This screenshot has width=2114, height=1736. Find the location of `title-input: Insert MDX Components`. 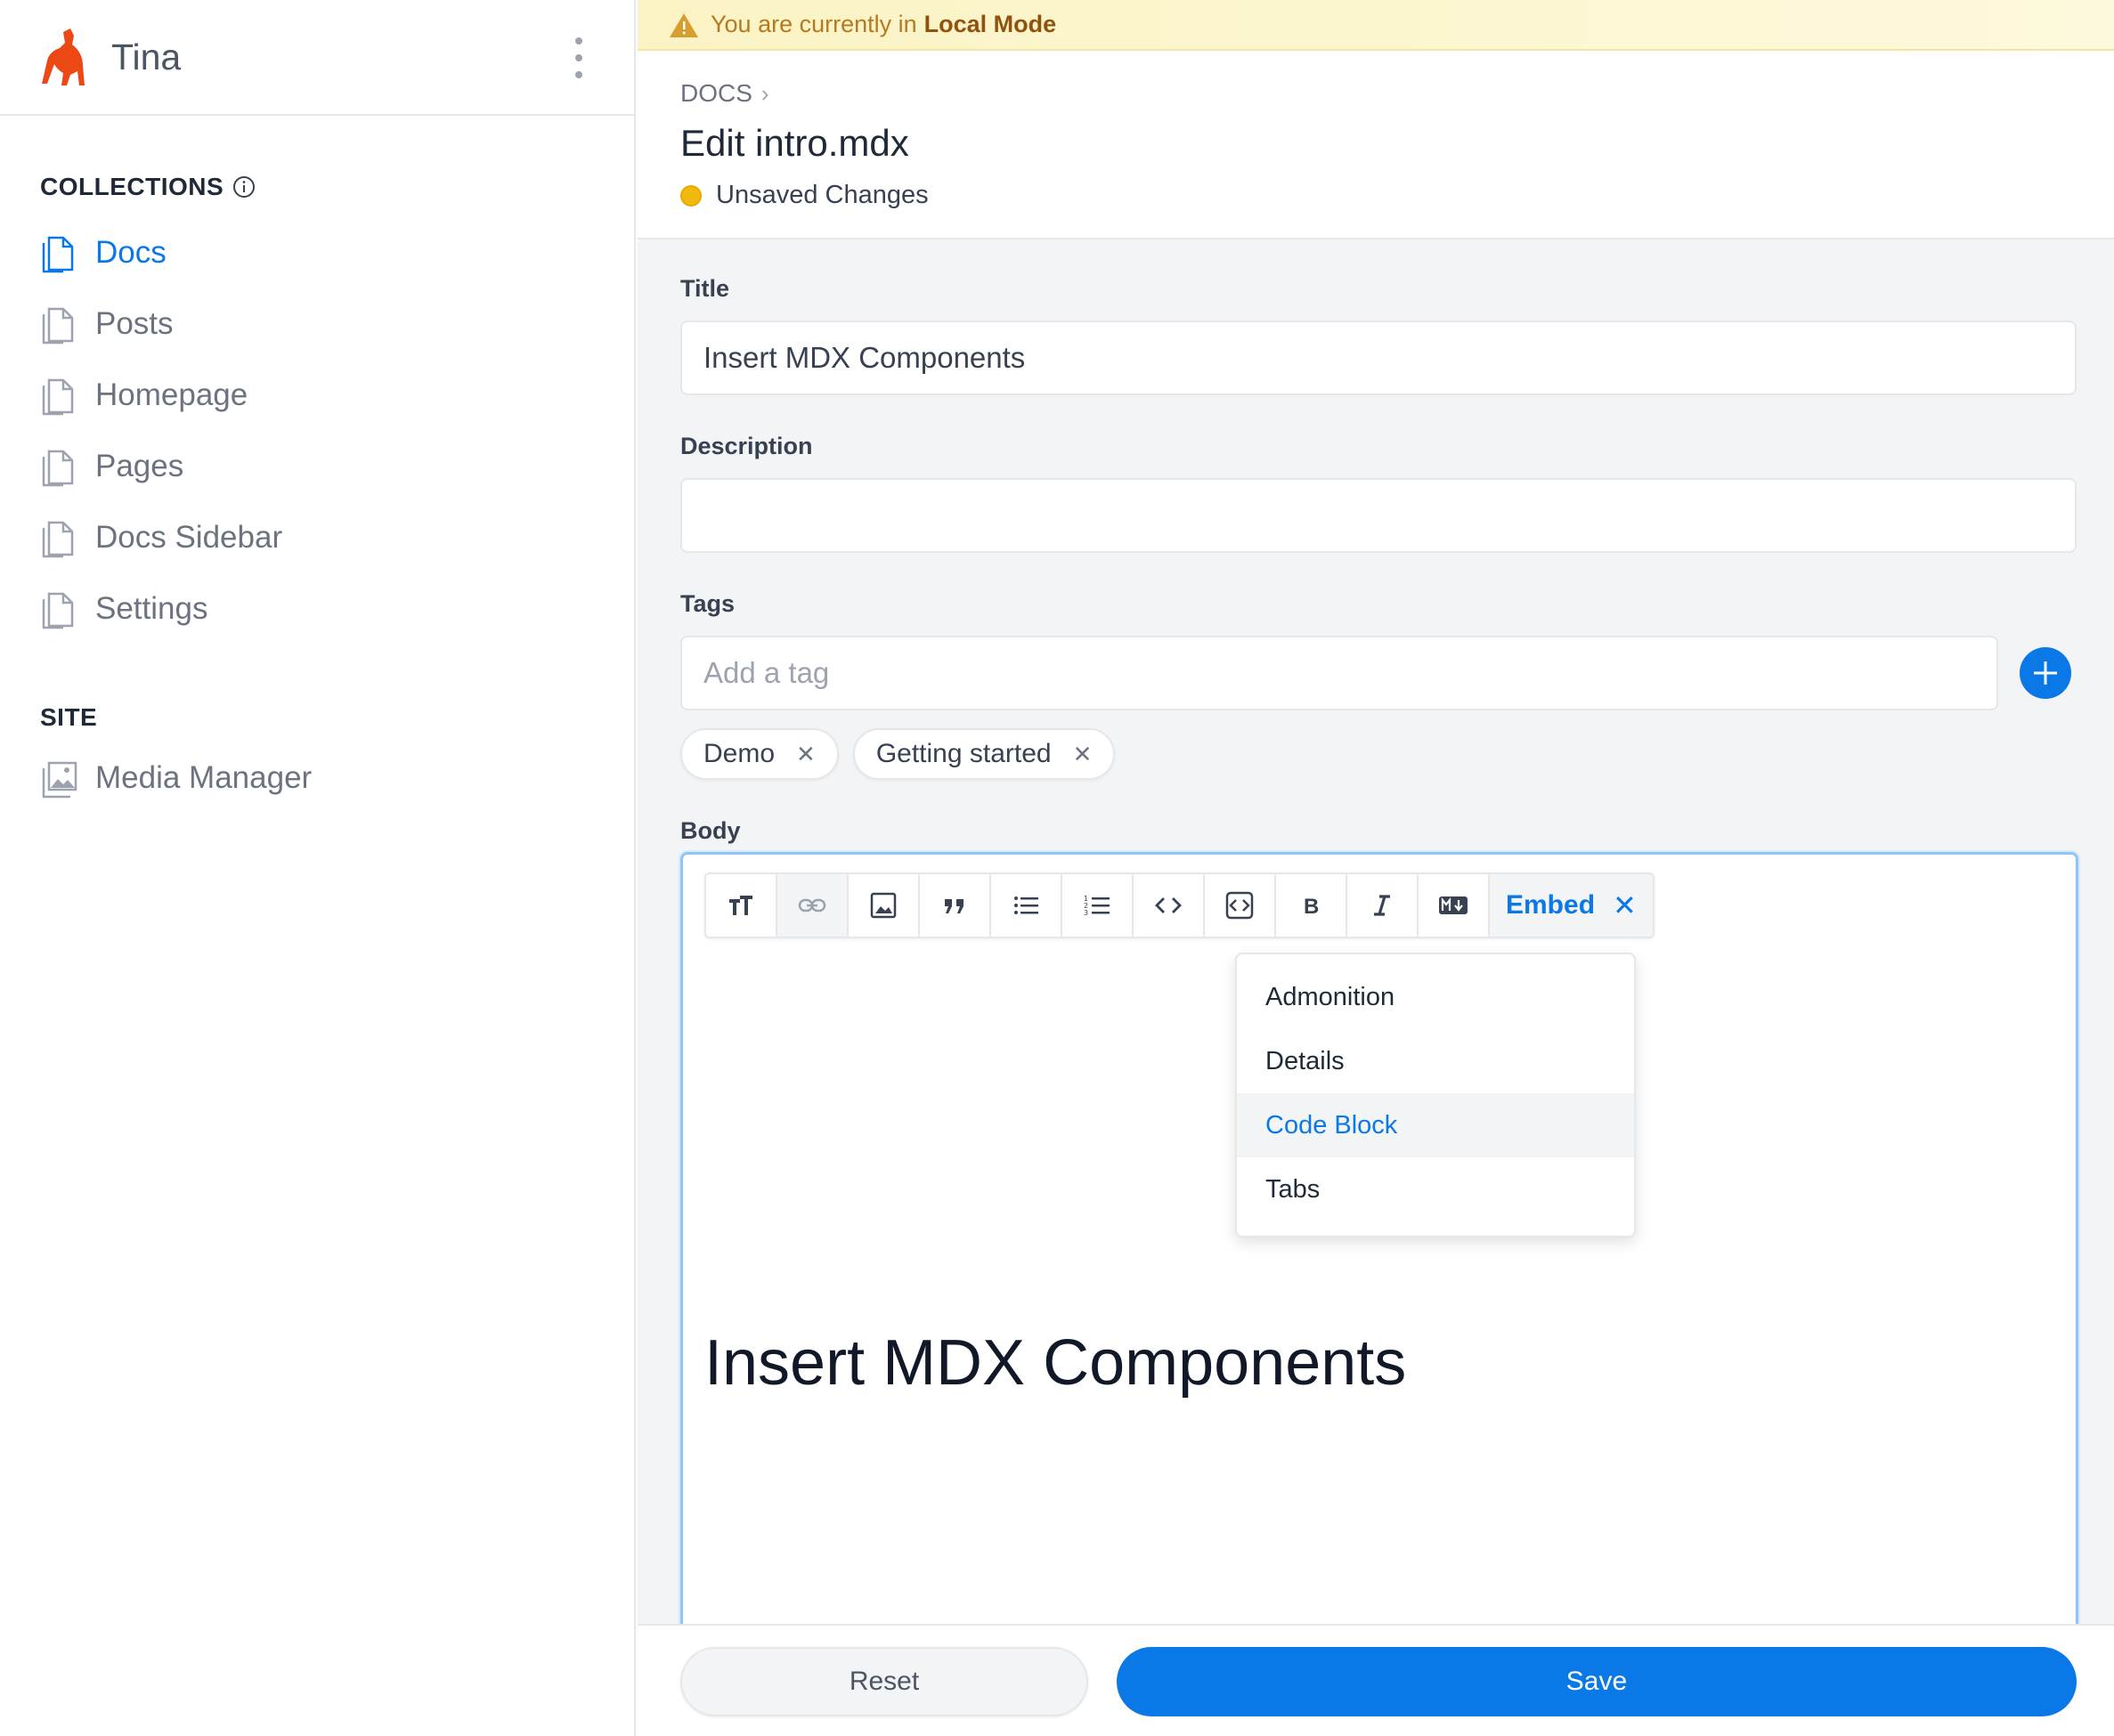

title-input: Insert MDX Components is located at coordinates (1378, 357).